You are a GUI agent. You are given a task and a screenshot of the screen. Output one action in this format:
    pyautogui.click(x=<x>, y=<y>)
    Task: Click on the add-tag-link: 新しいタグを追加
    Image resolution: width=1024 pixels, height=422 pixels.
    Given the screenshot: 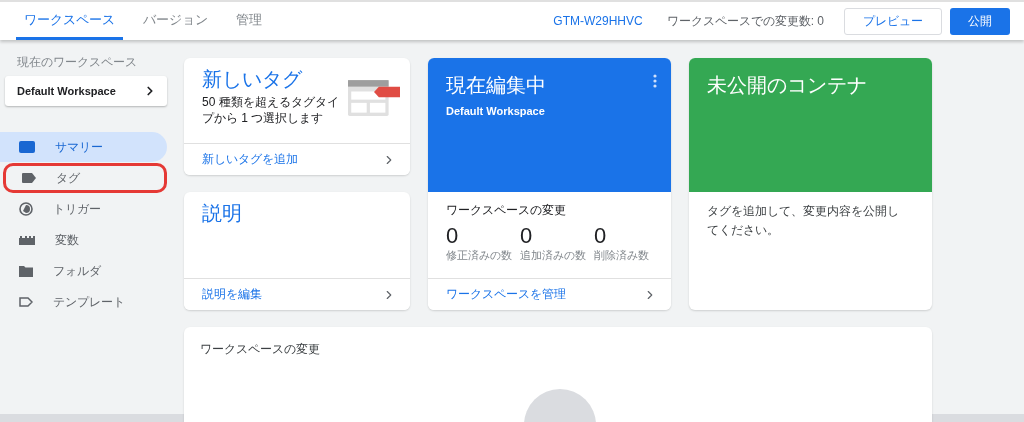 What is the action you would take?
    pyautogui.click(x=297, y=159)
    